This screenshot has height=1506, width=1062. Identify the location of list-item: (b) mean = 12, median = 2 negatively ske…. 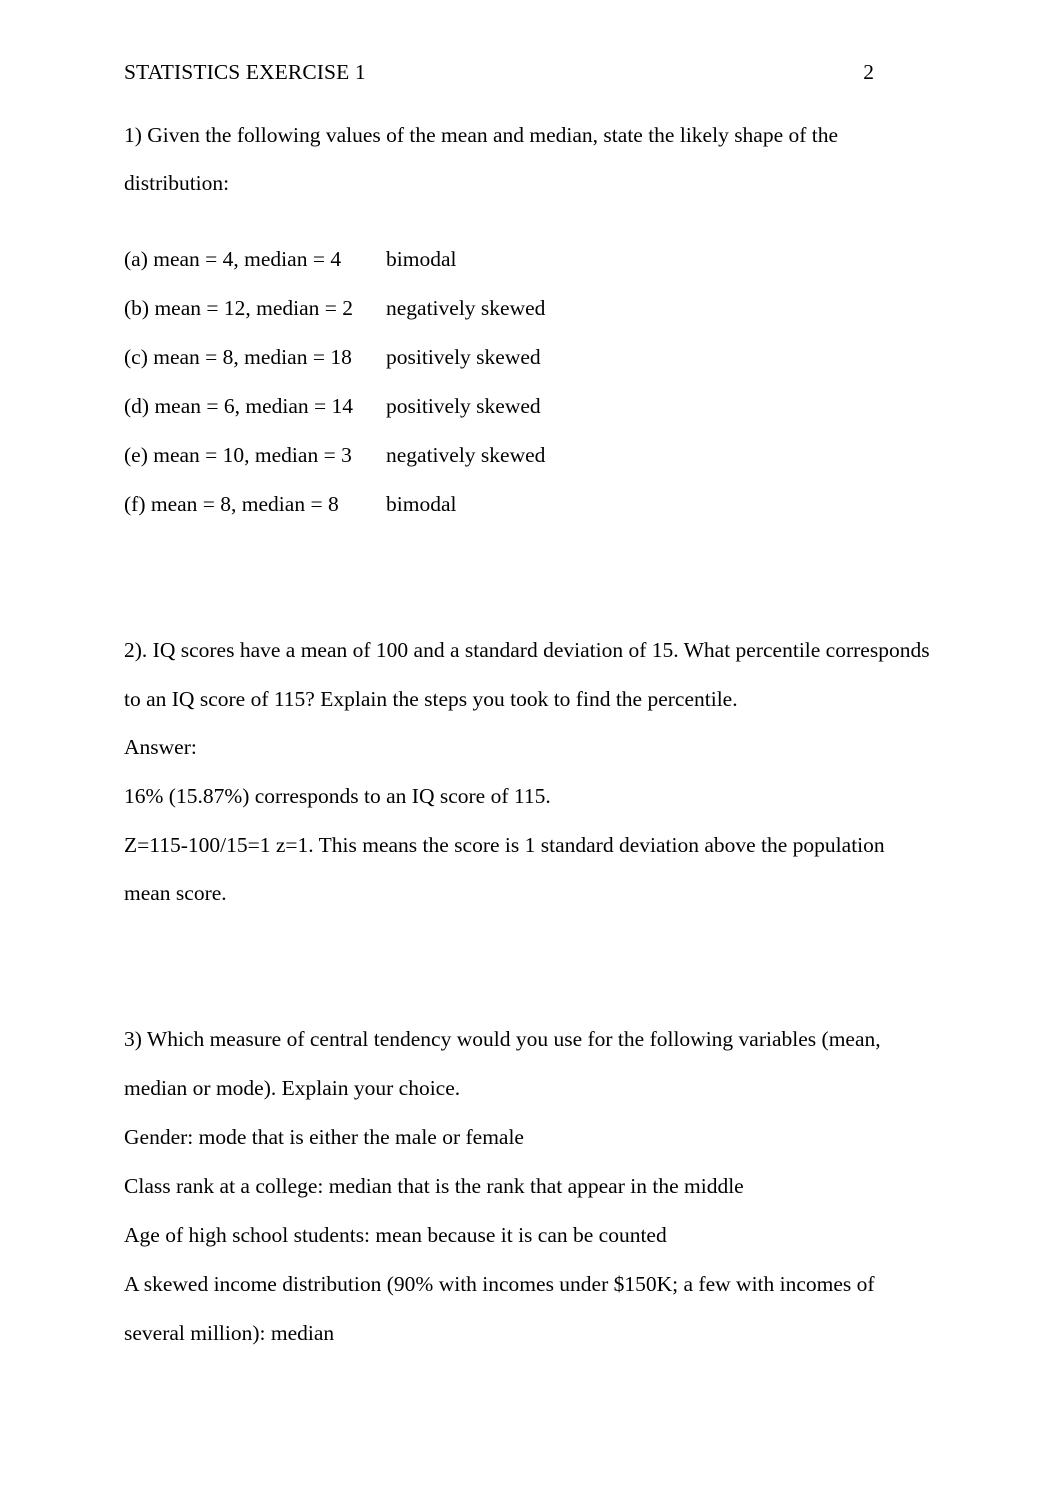
(530, 308).